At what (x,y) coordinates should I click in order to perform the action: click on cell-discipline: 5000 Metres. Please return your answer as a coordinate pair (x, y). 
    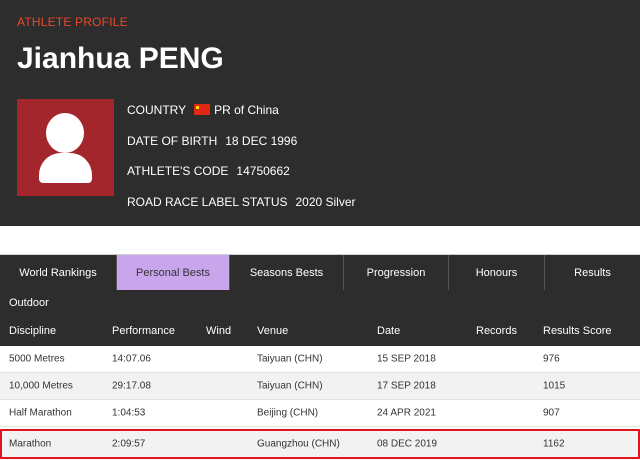
    Looking at the image, I should click on (37, 359).